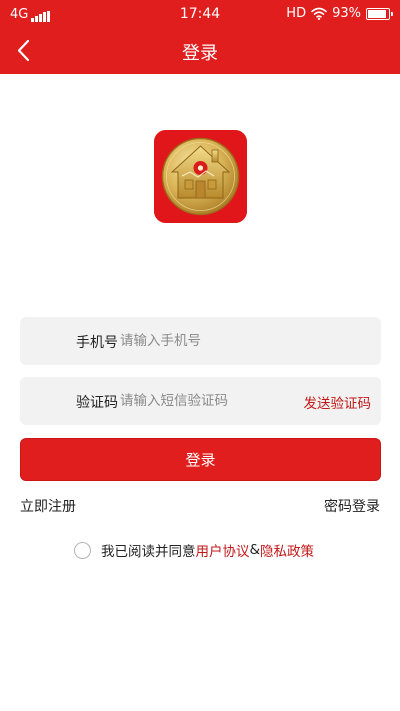 This screenshot has width=400, height=711. I want to click on code-input, so click(205, 401).